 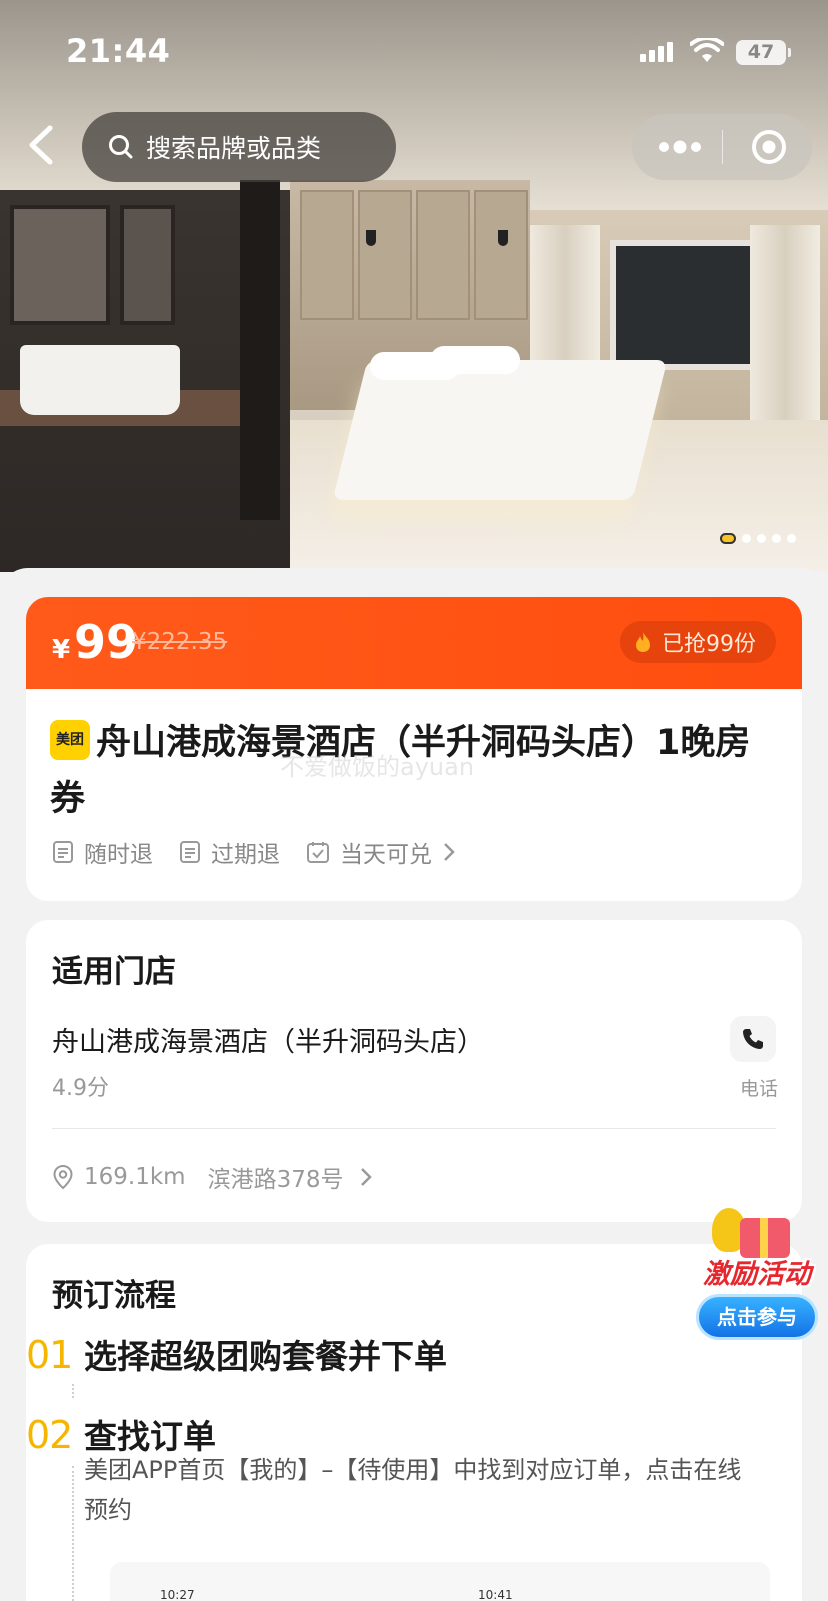 What do you see at coordinates (685, 305) in the screenshot?
I see `photo-window` at bounding box center [685, 305].